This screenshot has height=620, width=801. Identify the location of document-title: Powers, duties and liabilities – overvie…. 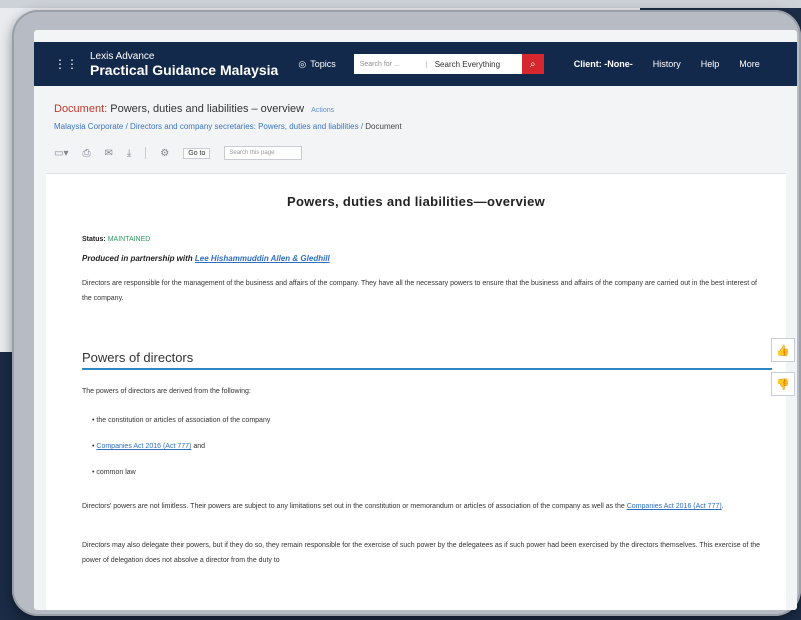
(207, 109).